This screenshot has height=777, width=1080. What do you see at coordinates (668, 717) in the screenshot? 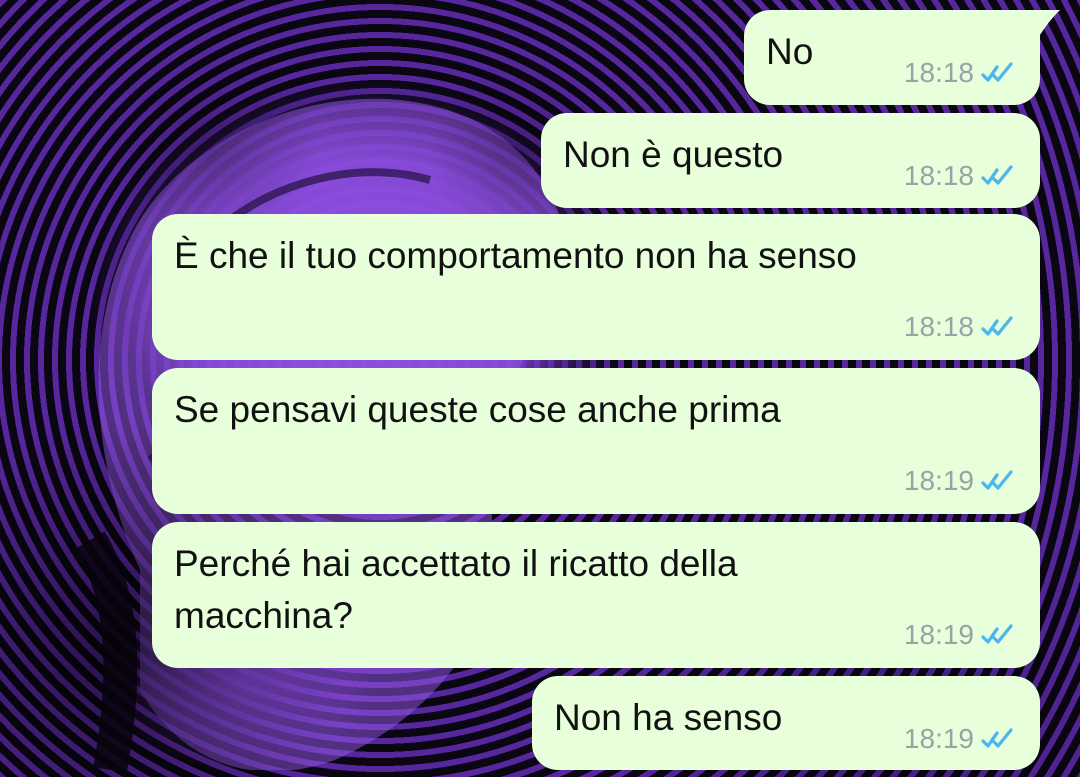
I see `message-text: Non ha senso` at bounding box center [668, 717].